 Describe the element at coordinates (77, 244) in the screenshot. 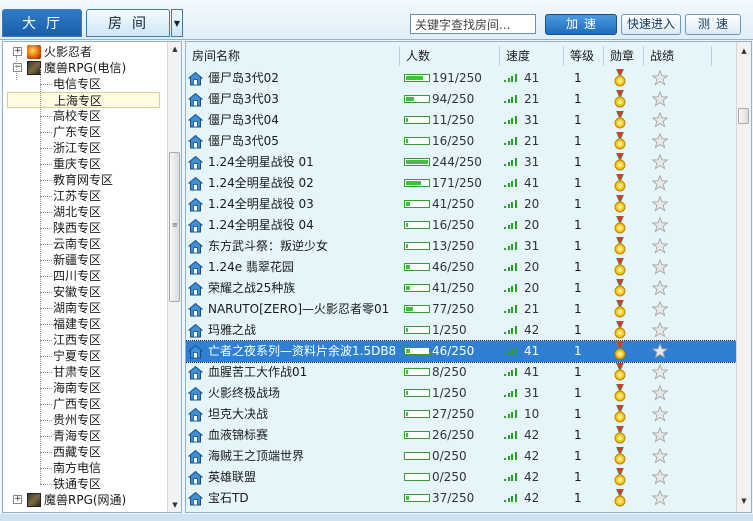

I see `tree-node-region: 云南专区` at that location.